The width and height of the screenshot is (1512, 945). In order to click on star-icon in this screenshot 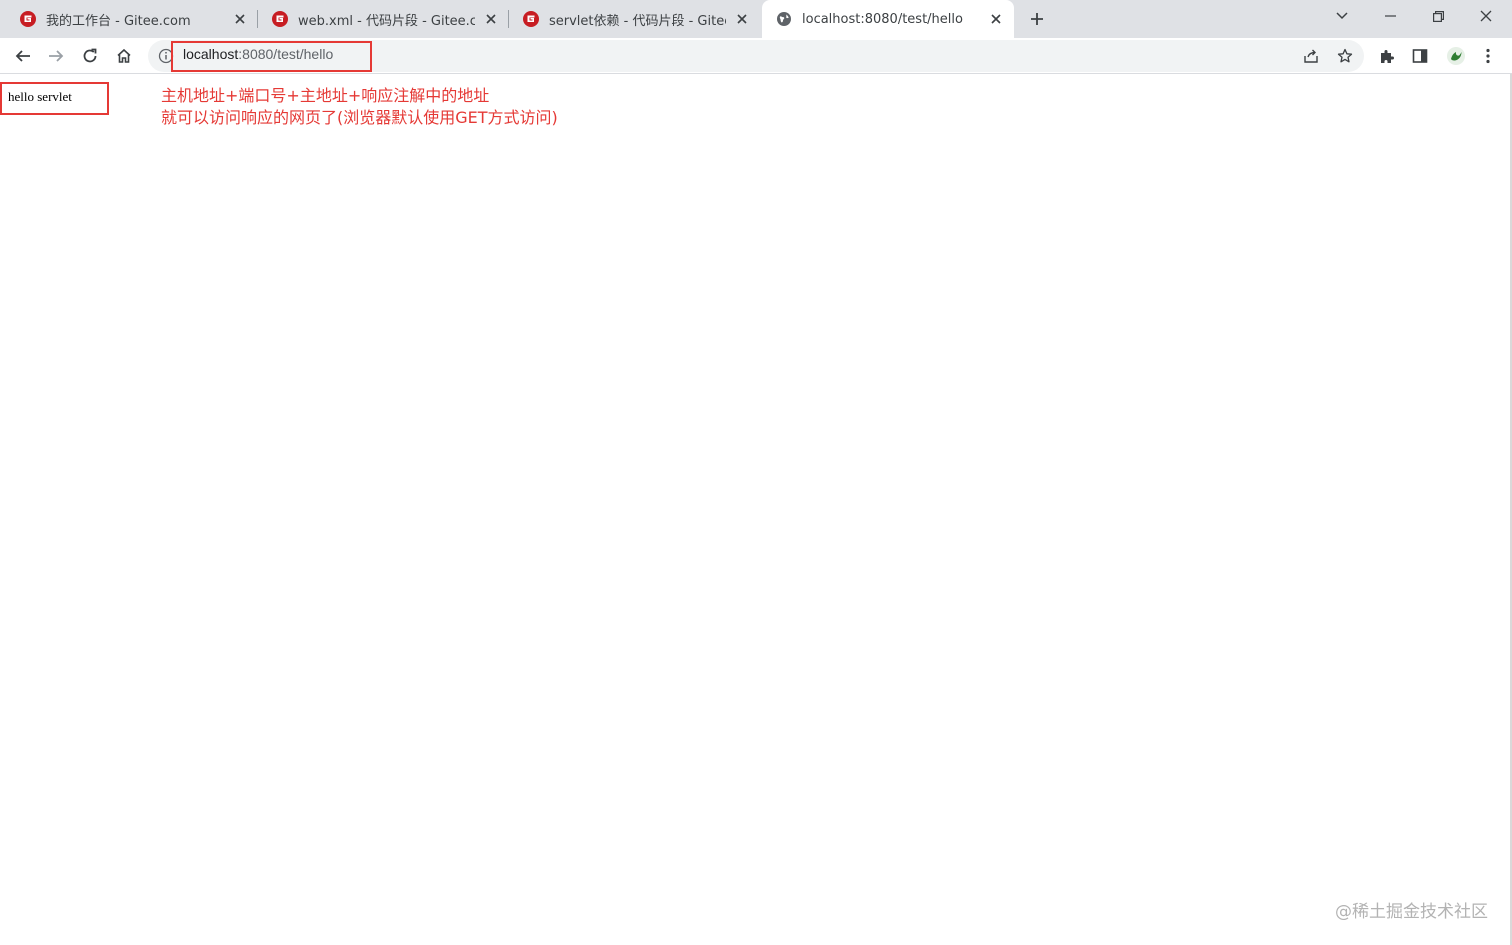, I will do `click(1345, 55)`.